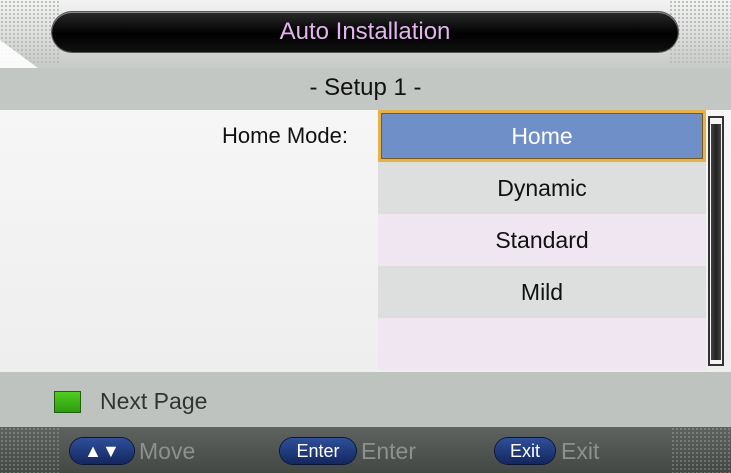  What do you see at coordinates (167, 451) in the screenshot?
I see `move-hint: Move` at bounding box center [167, 451].